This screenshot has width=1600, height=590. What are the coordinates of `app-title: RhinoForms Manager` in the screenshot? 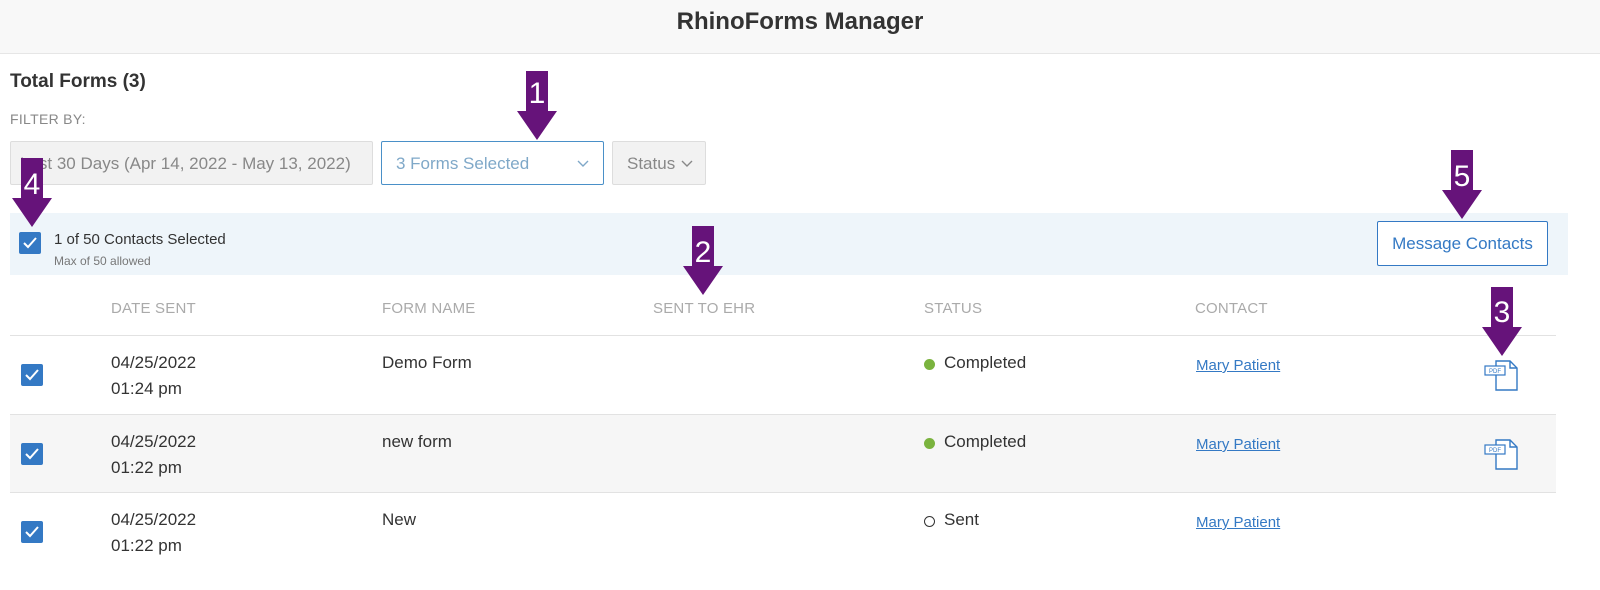 It's located at (800, 21).